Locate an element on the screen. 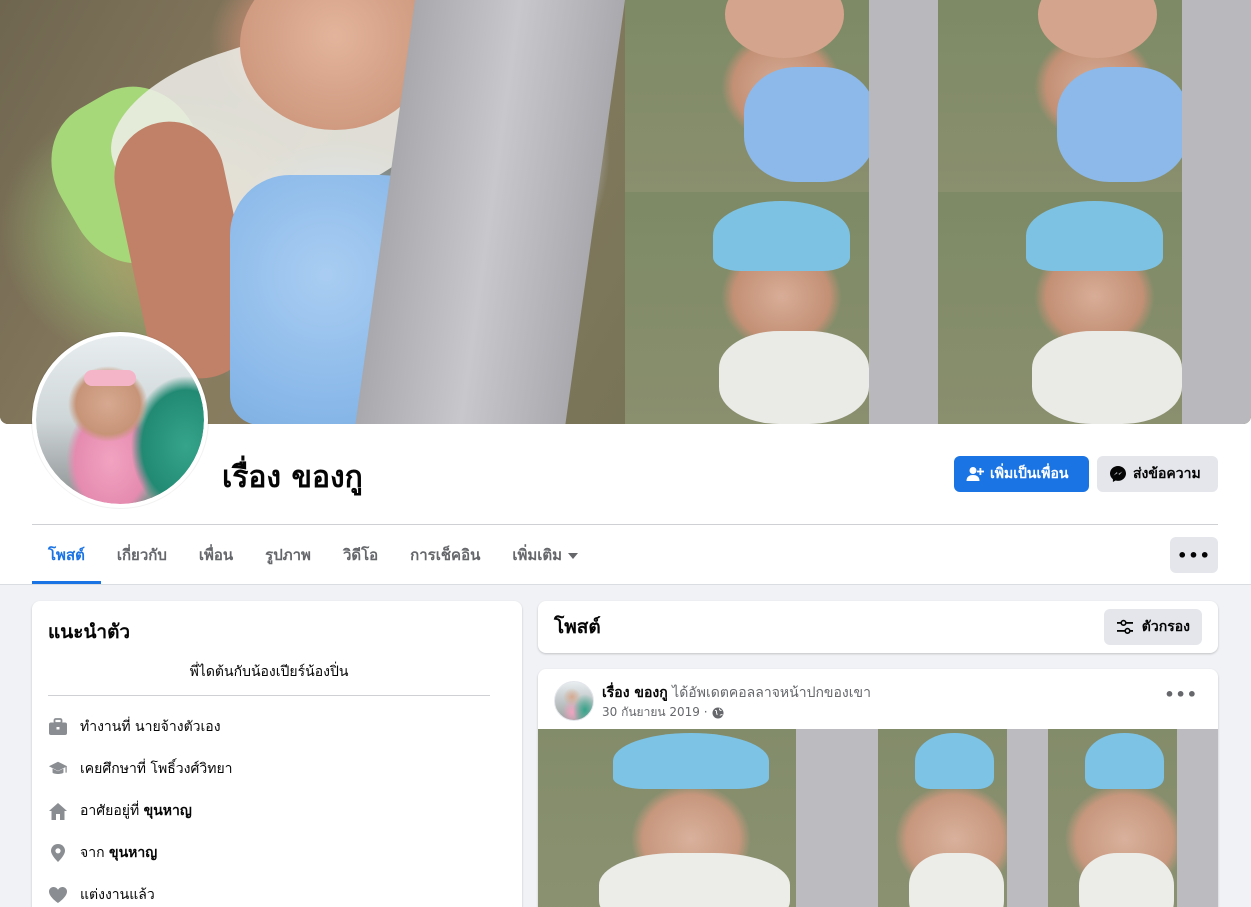  profile-more-button: ••• is located at coordinates (1194, 555).